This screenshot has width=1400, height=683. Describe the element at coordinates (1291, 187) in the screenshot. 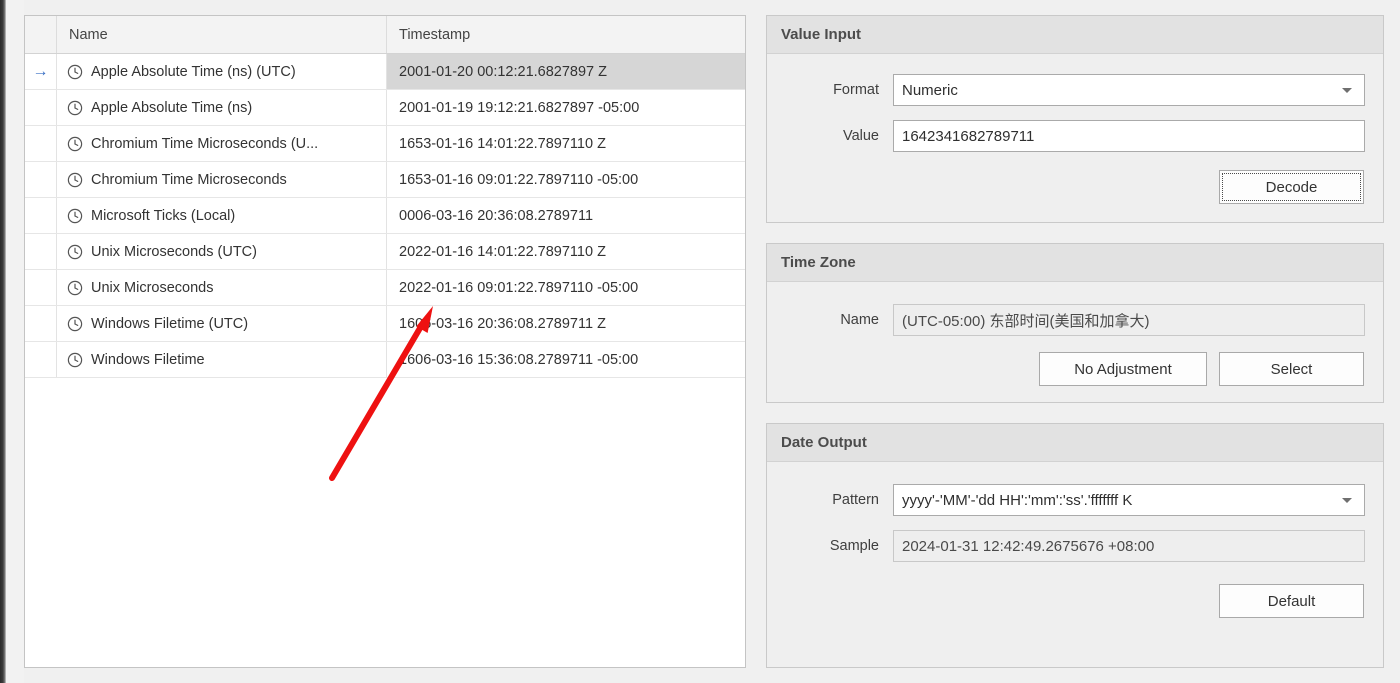

I see `decode-button: Decode` at that location.